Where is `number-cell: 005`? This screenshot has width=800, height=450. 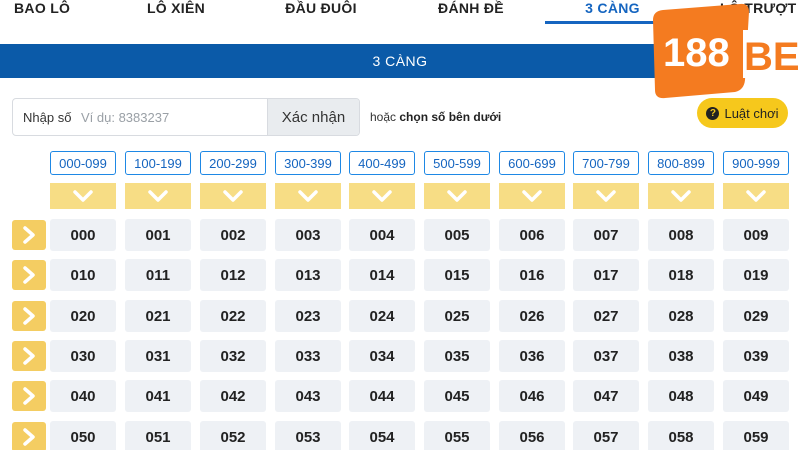
number-cell: 005 is located at coordinates (457, 235).